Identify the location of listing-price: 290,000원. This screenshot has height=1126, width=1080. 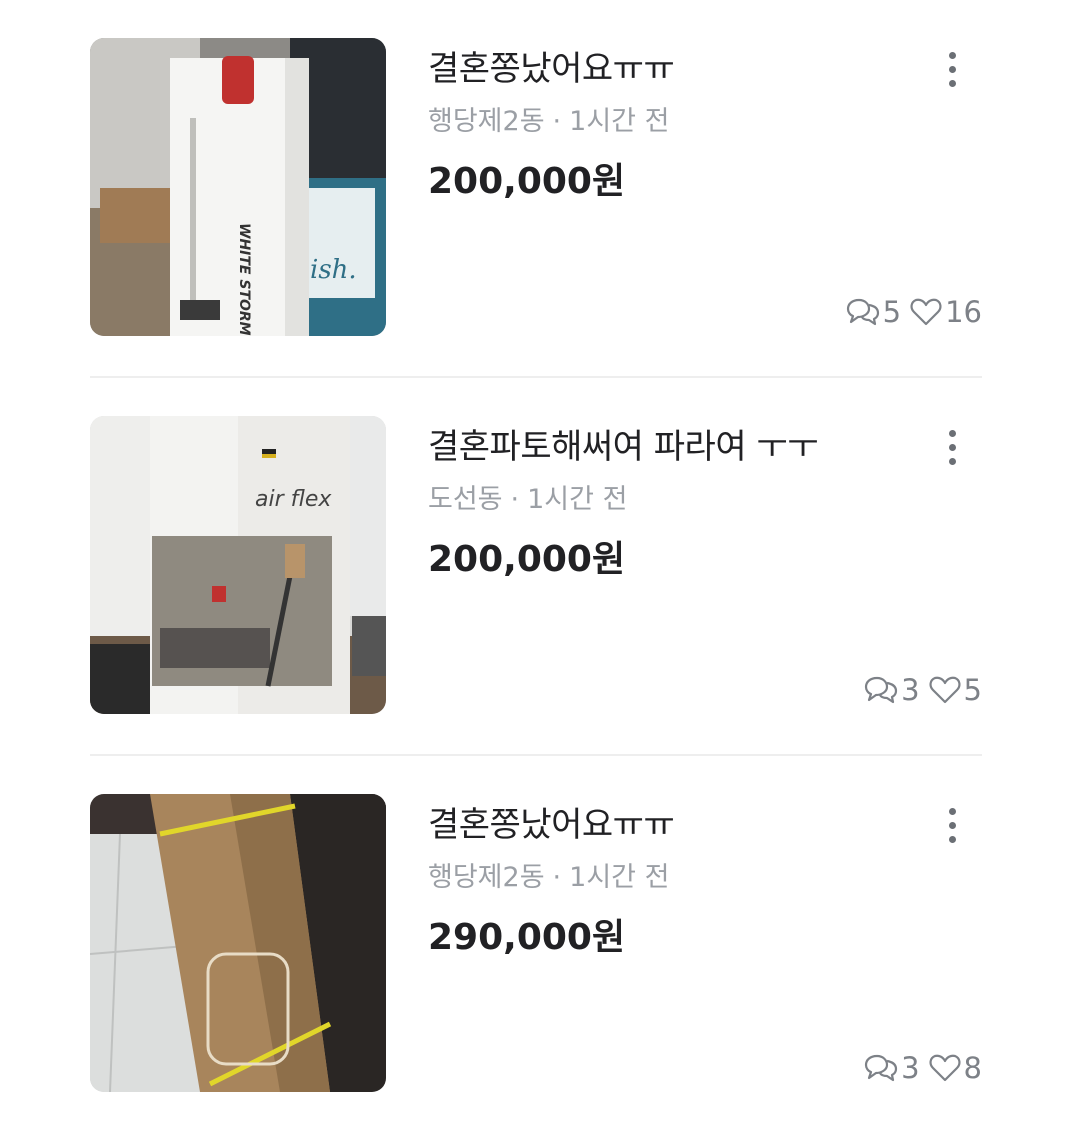
(527, 937).